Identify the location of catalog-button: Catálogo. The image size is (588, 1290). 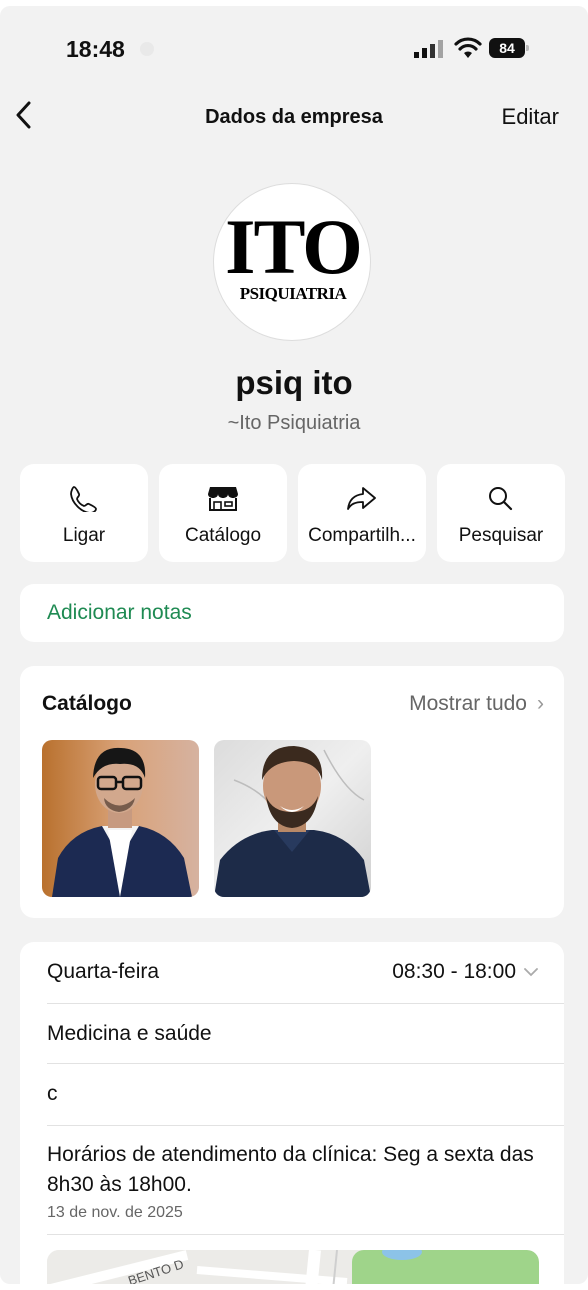
(223, 513).